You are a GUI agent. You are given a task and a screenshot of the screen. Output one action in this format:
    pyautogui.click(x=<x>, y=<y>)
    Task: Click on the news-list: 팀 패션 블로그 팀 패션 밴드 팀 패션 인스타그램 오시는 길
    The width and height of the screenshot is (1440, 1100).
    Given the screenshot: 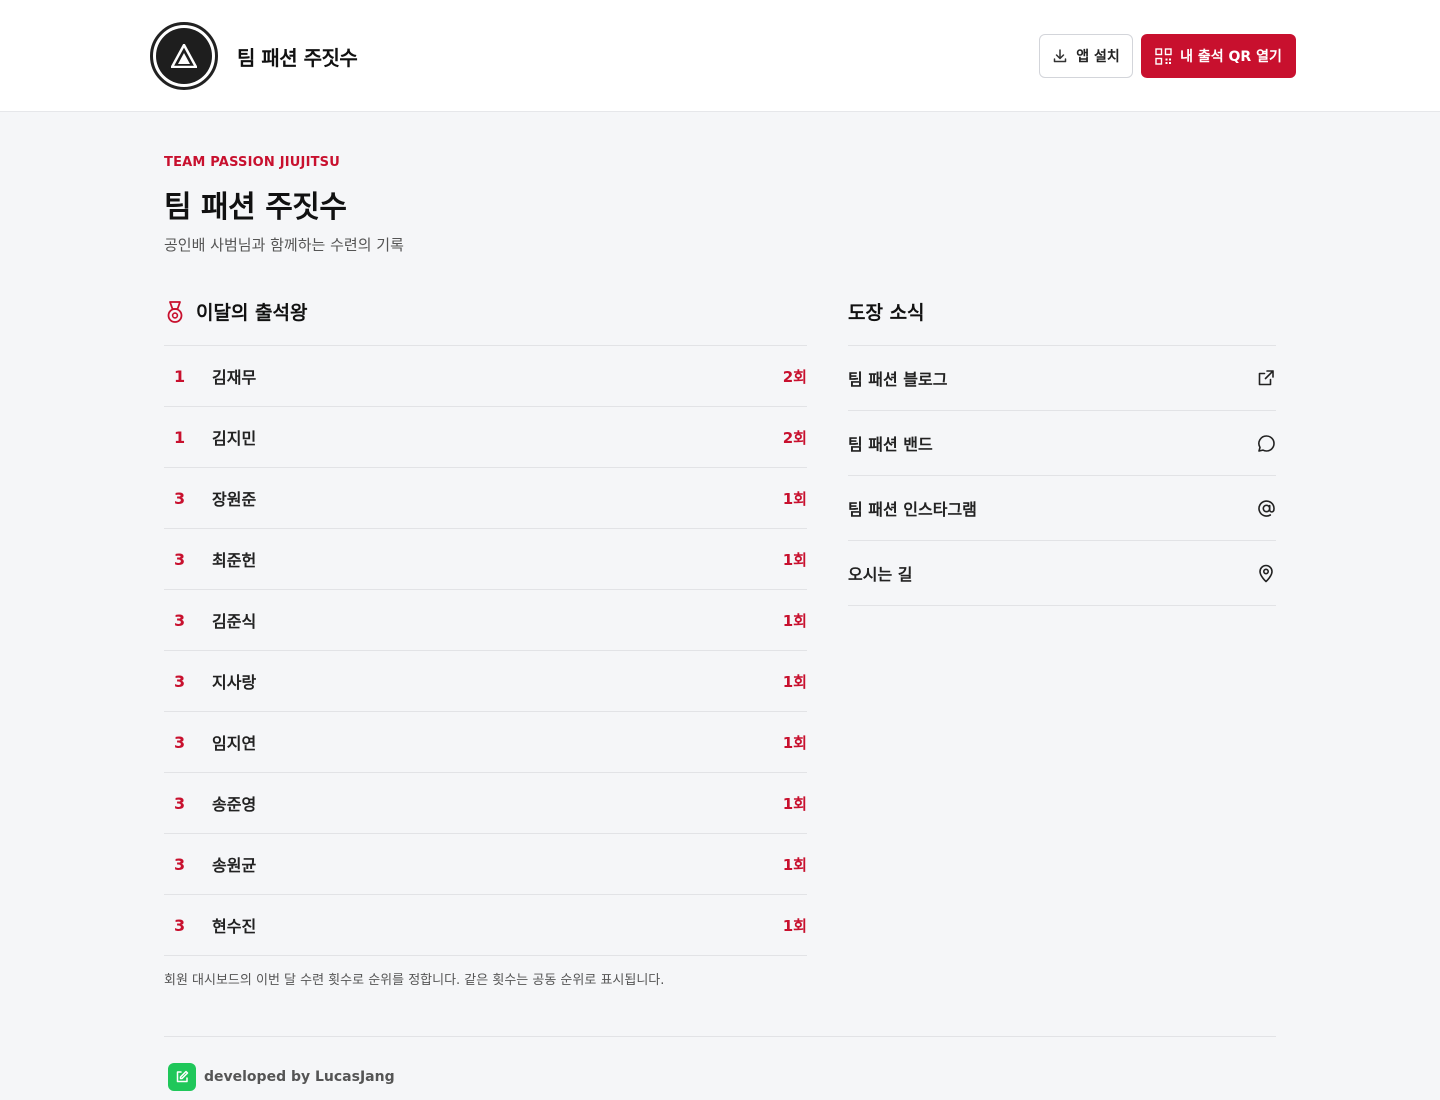 What is the action you would take?
    pyautogui.click(x=1062, y=475)
    